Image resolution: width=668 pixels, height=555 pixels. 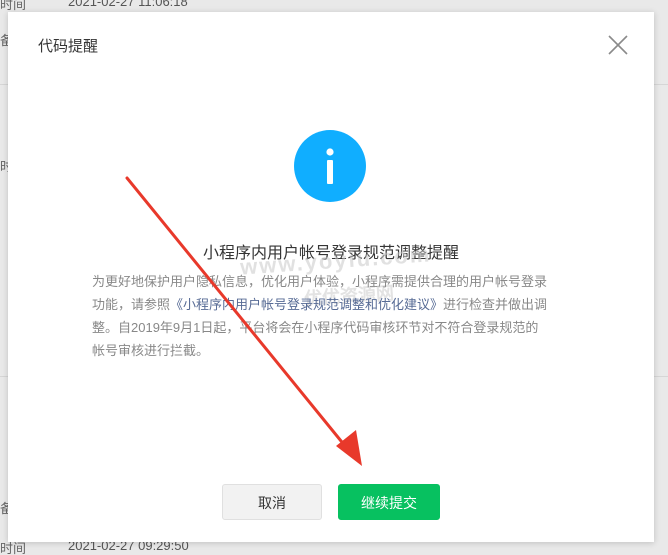 I want to click on bg-time-value: 2021-02-27 11:06:18, so click(x=128, y=4).